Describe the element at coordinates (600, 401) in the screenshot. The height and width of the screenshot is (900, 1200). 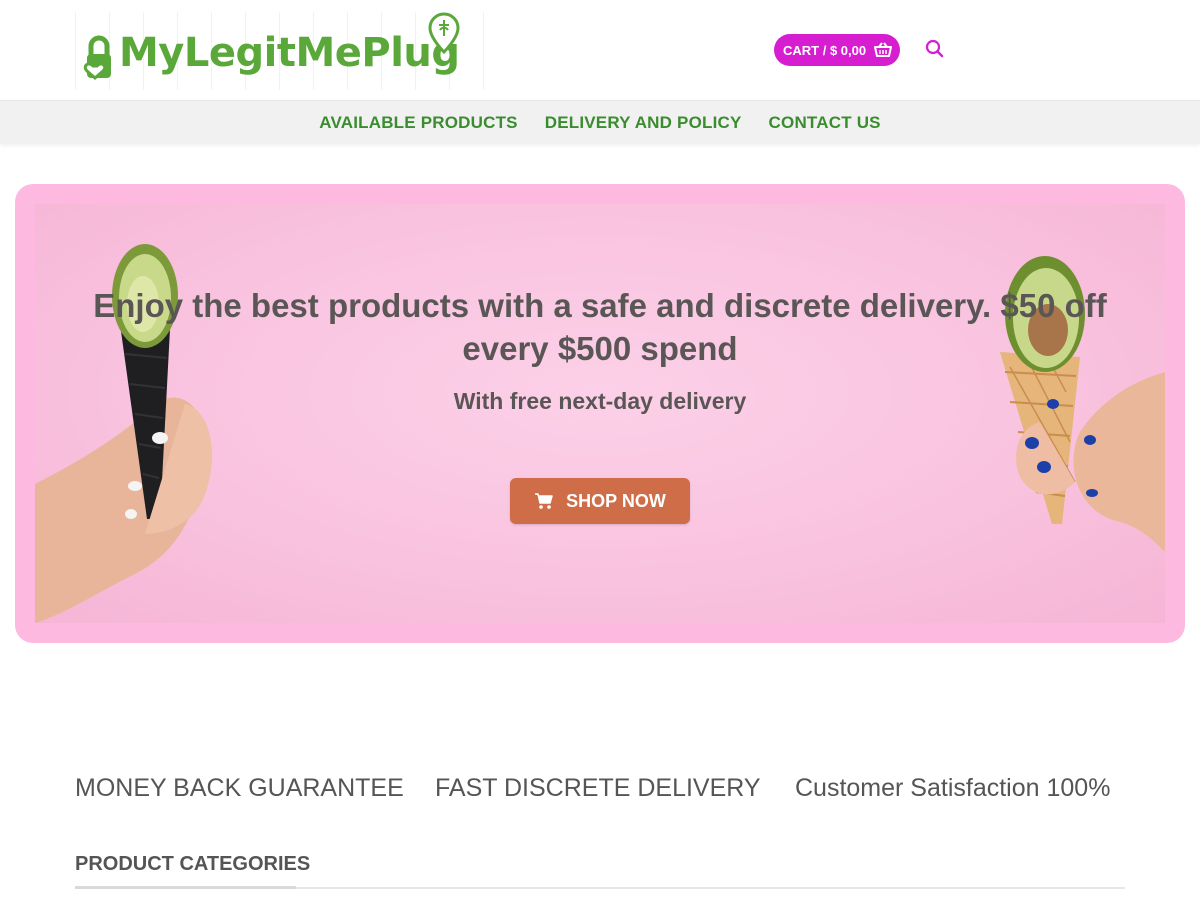
I see `hero-subtitle: With free next-day delivery` at that location.